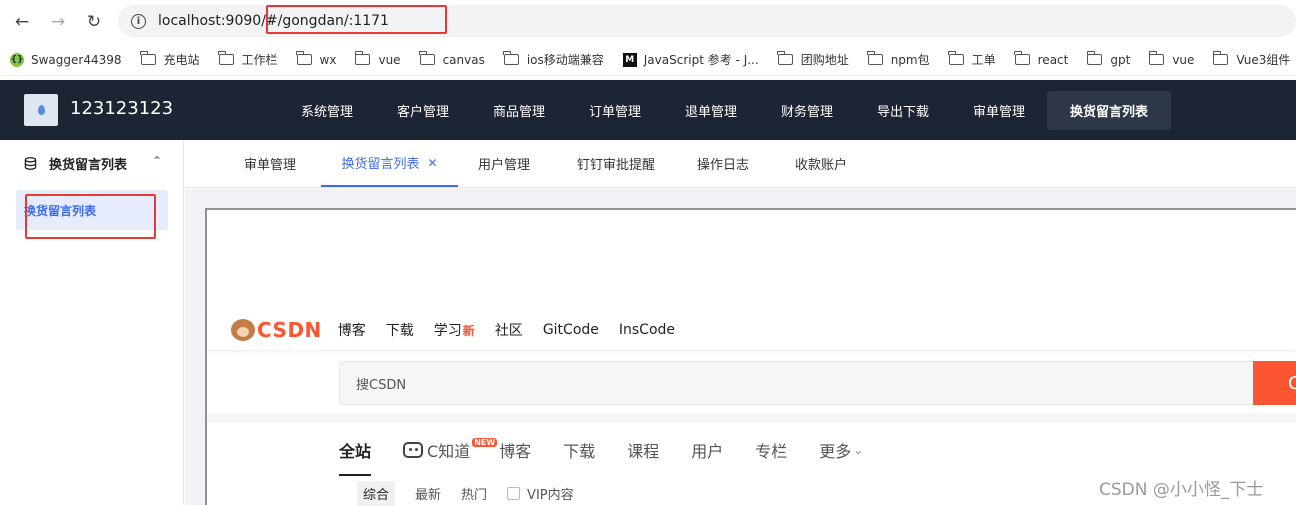  I want to click on menu-item-order: 订单管理, so click(615, 110).